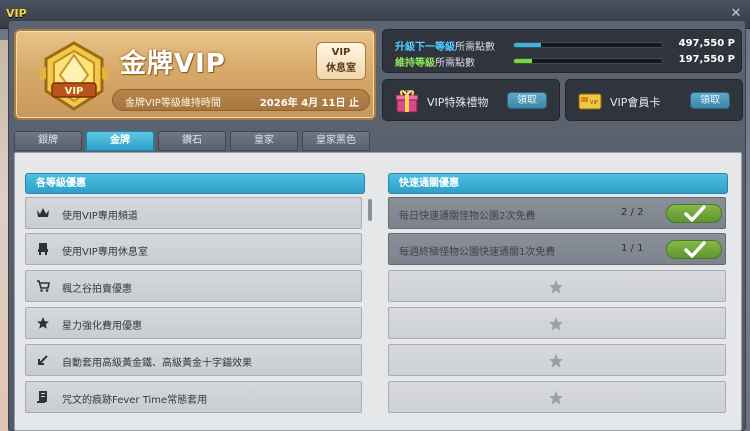 The image size is (750, 431). I want to click on window-title: VIP, so click(16, 13).